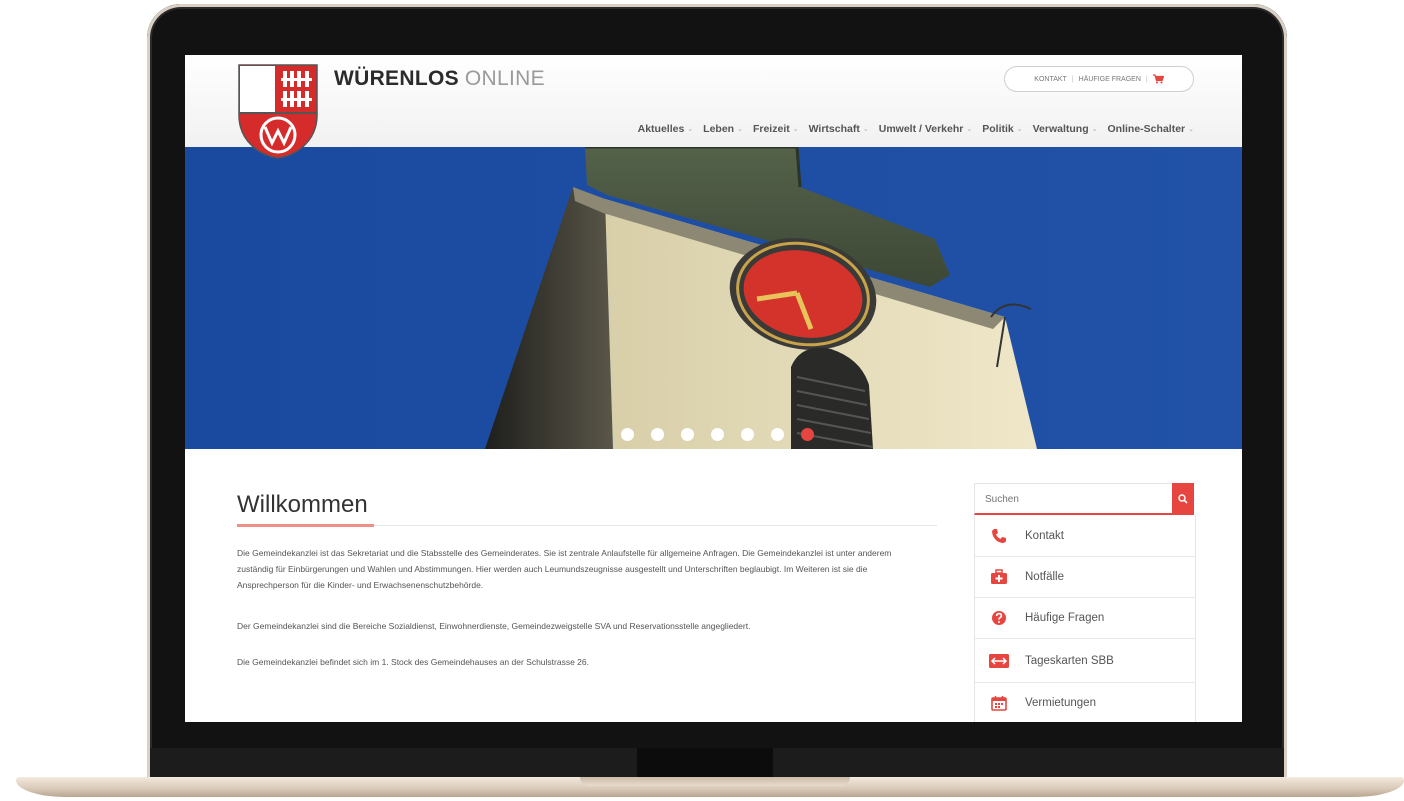  I want to click on title-accent-underline, so click(305, 525).